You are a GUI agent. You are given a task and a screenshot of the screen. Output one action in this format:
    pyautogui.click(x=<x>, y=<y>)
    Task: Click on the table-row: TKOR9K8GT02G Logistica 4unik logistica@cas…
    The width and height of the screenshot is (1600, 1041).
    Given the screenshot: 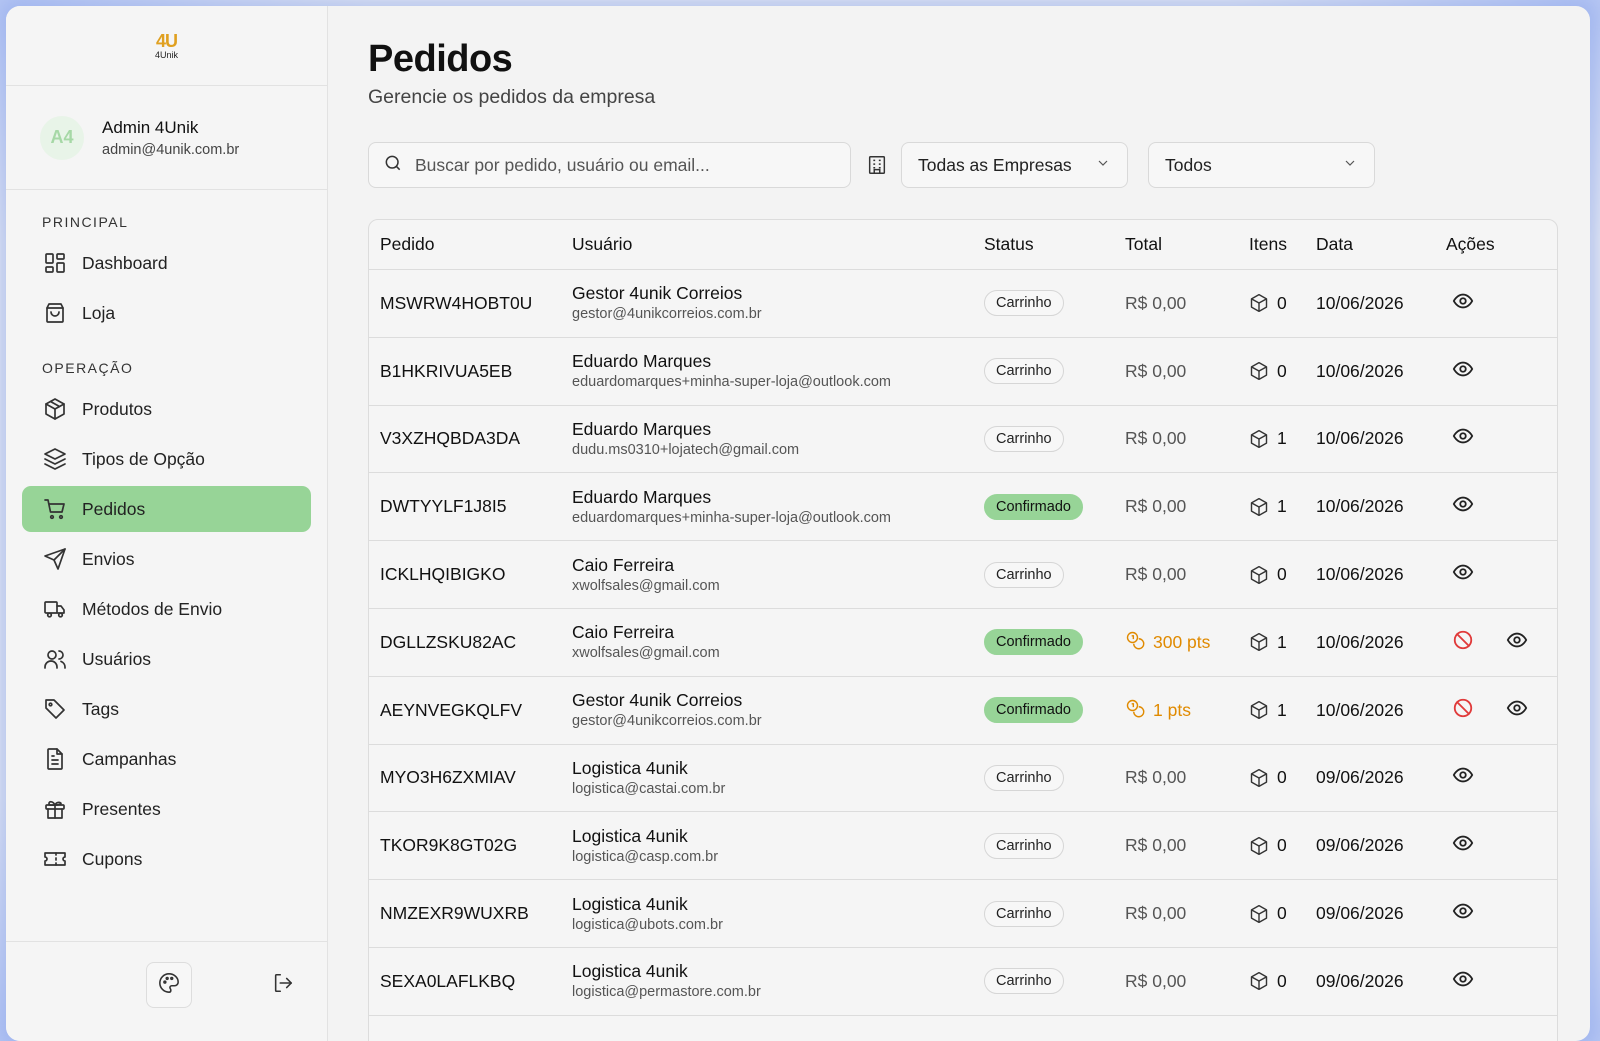 What is the action you would take?
    pyautogui.click(x=963, y=846)
    